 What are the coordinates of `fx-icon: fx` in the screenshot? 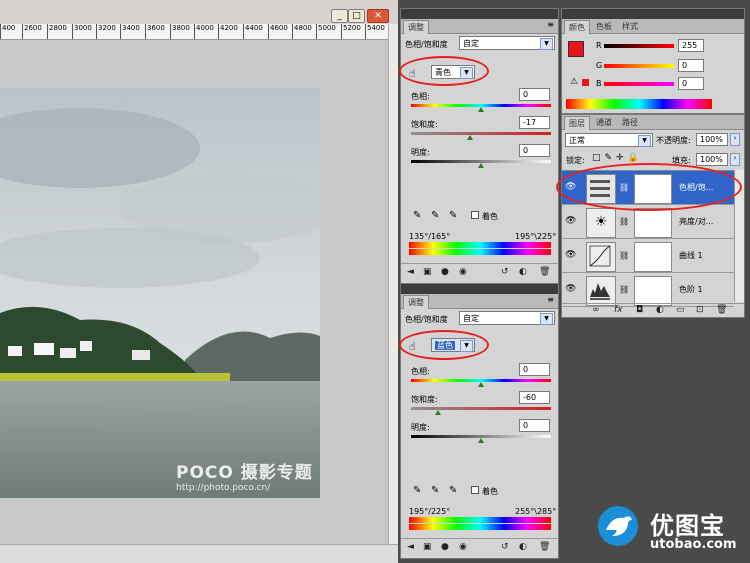 It's located at (618, 310).